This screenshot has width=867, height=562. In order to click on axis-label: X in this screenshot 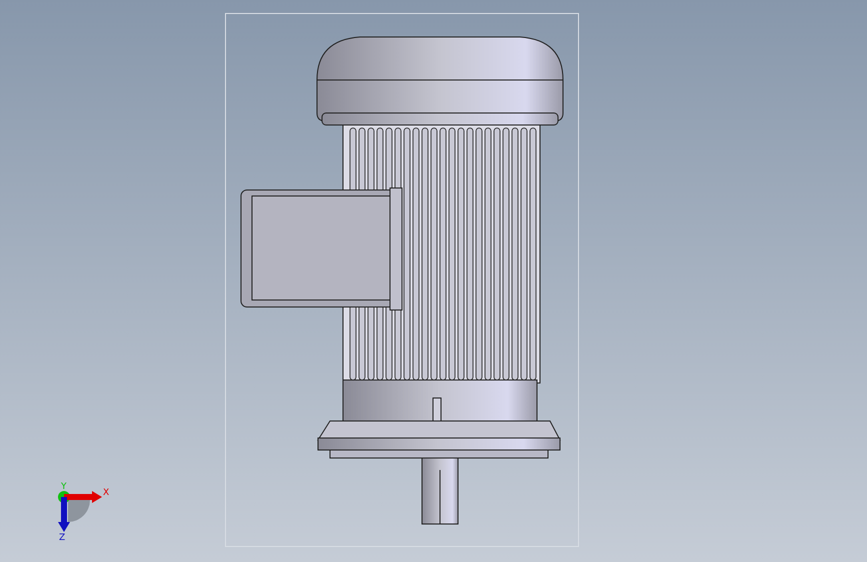, I will do `click(106, 493)`.